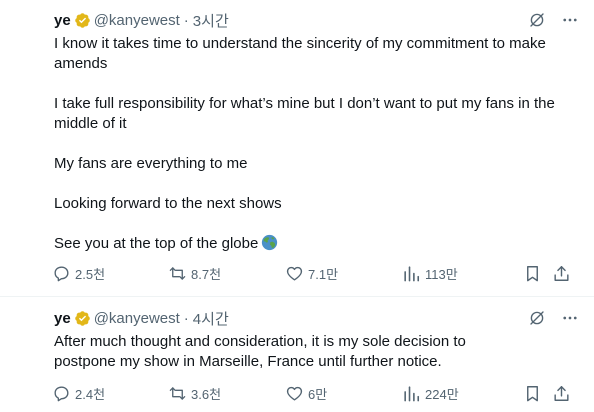 The height and width of the screenshot is (412, 594). I want to click on reply-button: 2.5천, so click(78, 273).